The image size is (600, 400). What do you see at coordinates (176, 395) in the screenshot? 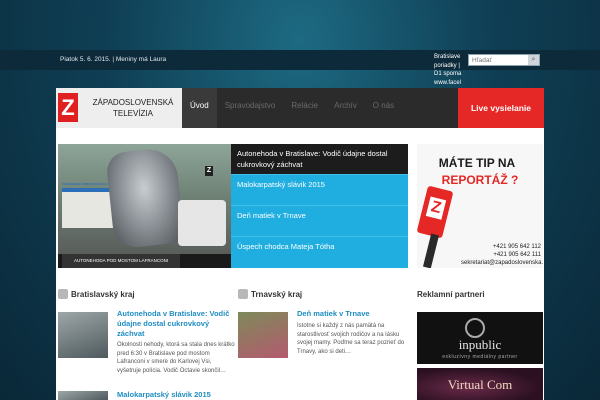
I see `article-title: Malokarpatský slávik 2015` at bounding box center [176, 395].